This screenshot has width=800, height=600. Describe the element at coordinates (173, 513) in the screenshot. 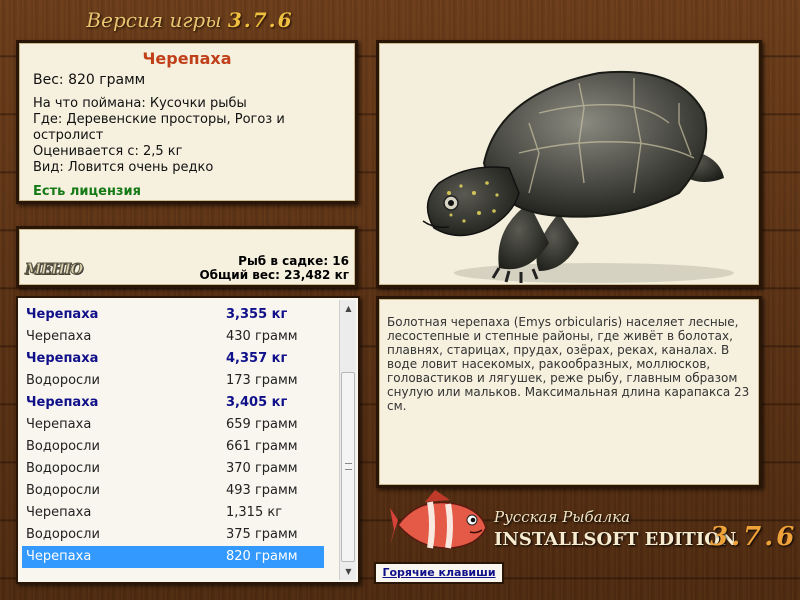

I see `list-item: Черепаха 1,315 кг` at that location.